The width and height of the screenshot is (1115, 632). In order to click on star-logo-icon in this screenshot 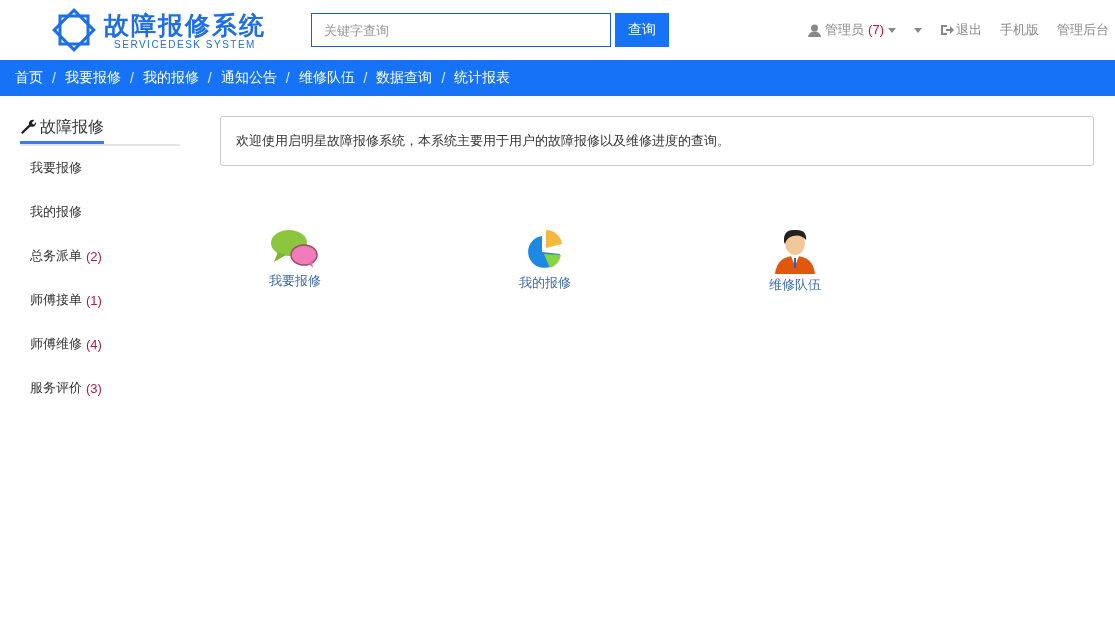, I will do `click(74, 30)`.